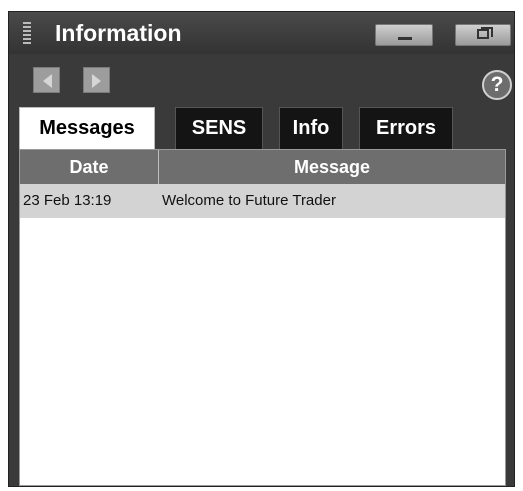 This screenshot has width=523, height=491. I want to click on restore-button, so click(483, 35).